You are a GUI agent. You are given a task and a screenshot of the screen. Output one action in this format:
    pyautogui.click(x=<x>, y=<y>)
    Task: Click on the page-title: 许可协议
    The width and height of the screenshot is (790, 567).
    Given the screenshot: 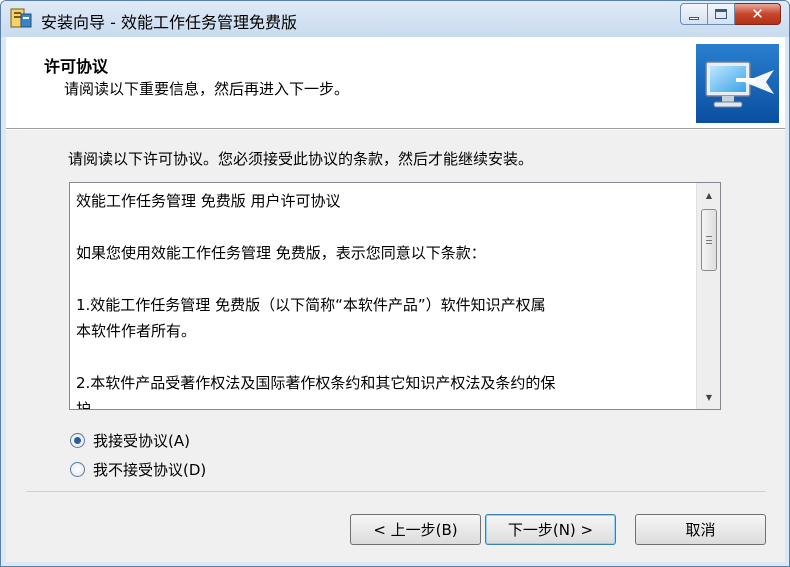 What is the action you would take?
    pyautogui.click(x=76, y=66)
    